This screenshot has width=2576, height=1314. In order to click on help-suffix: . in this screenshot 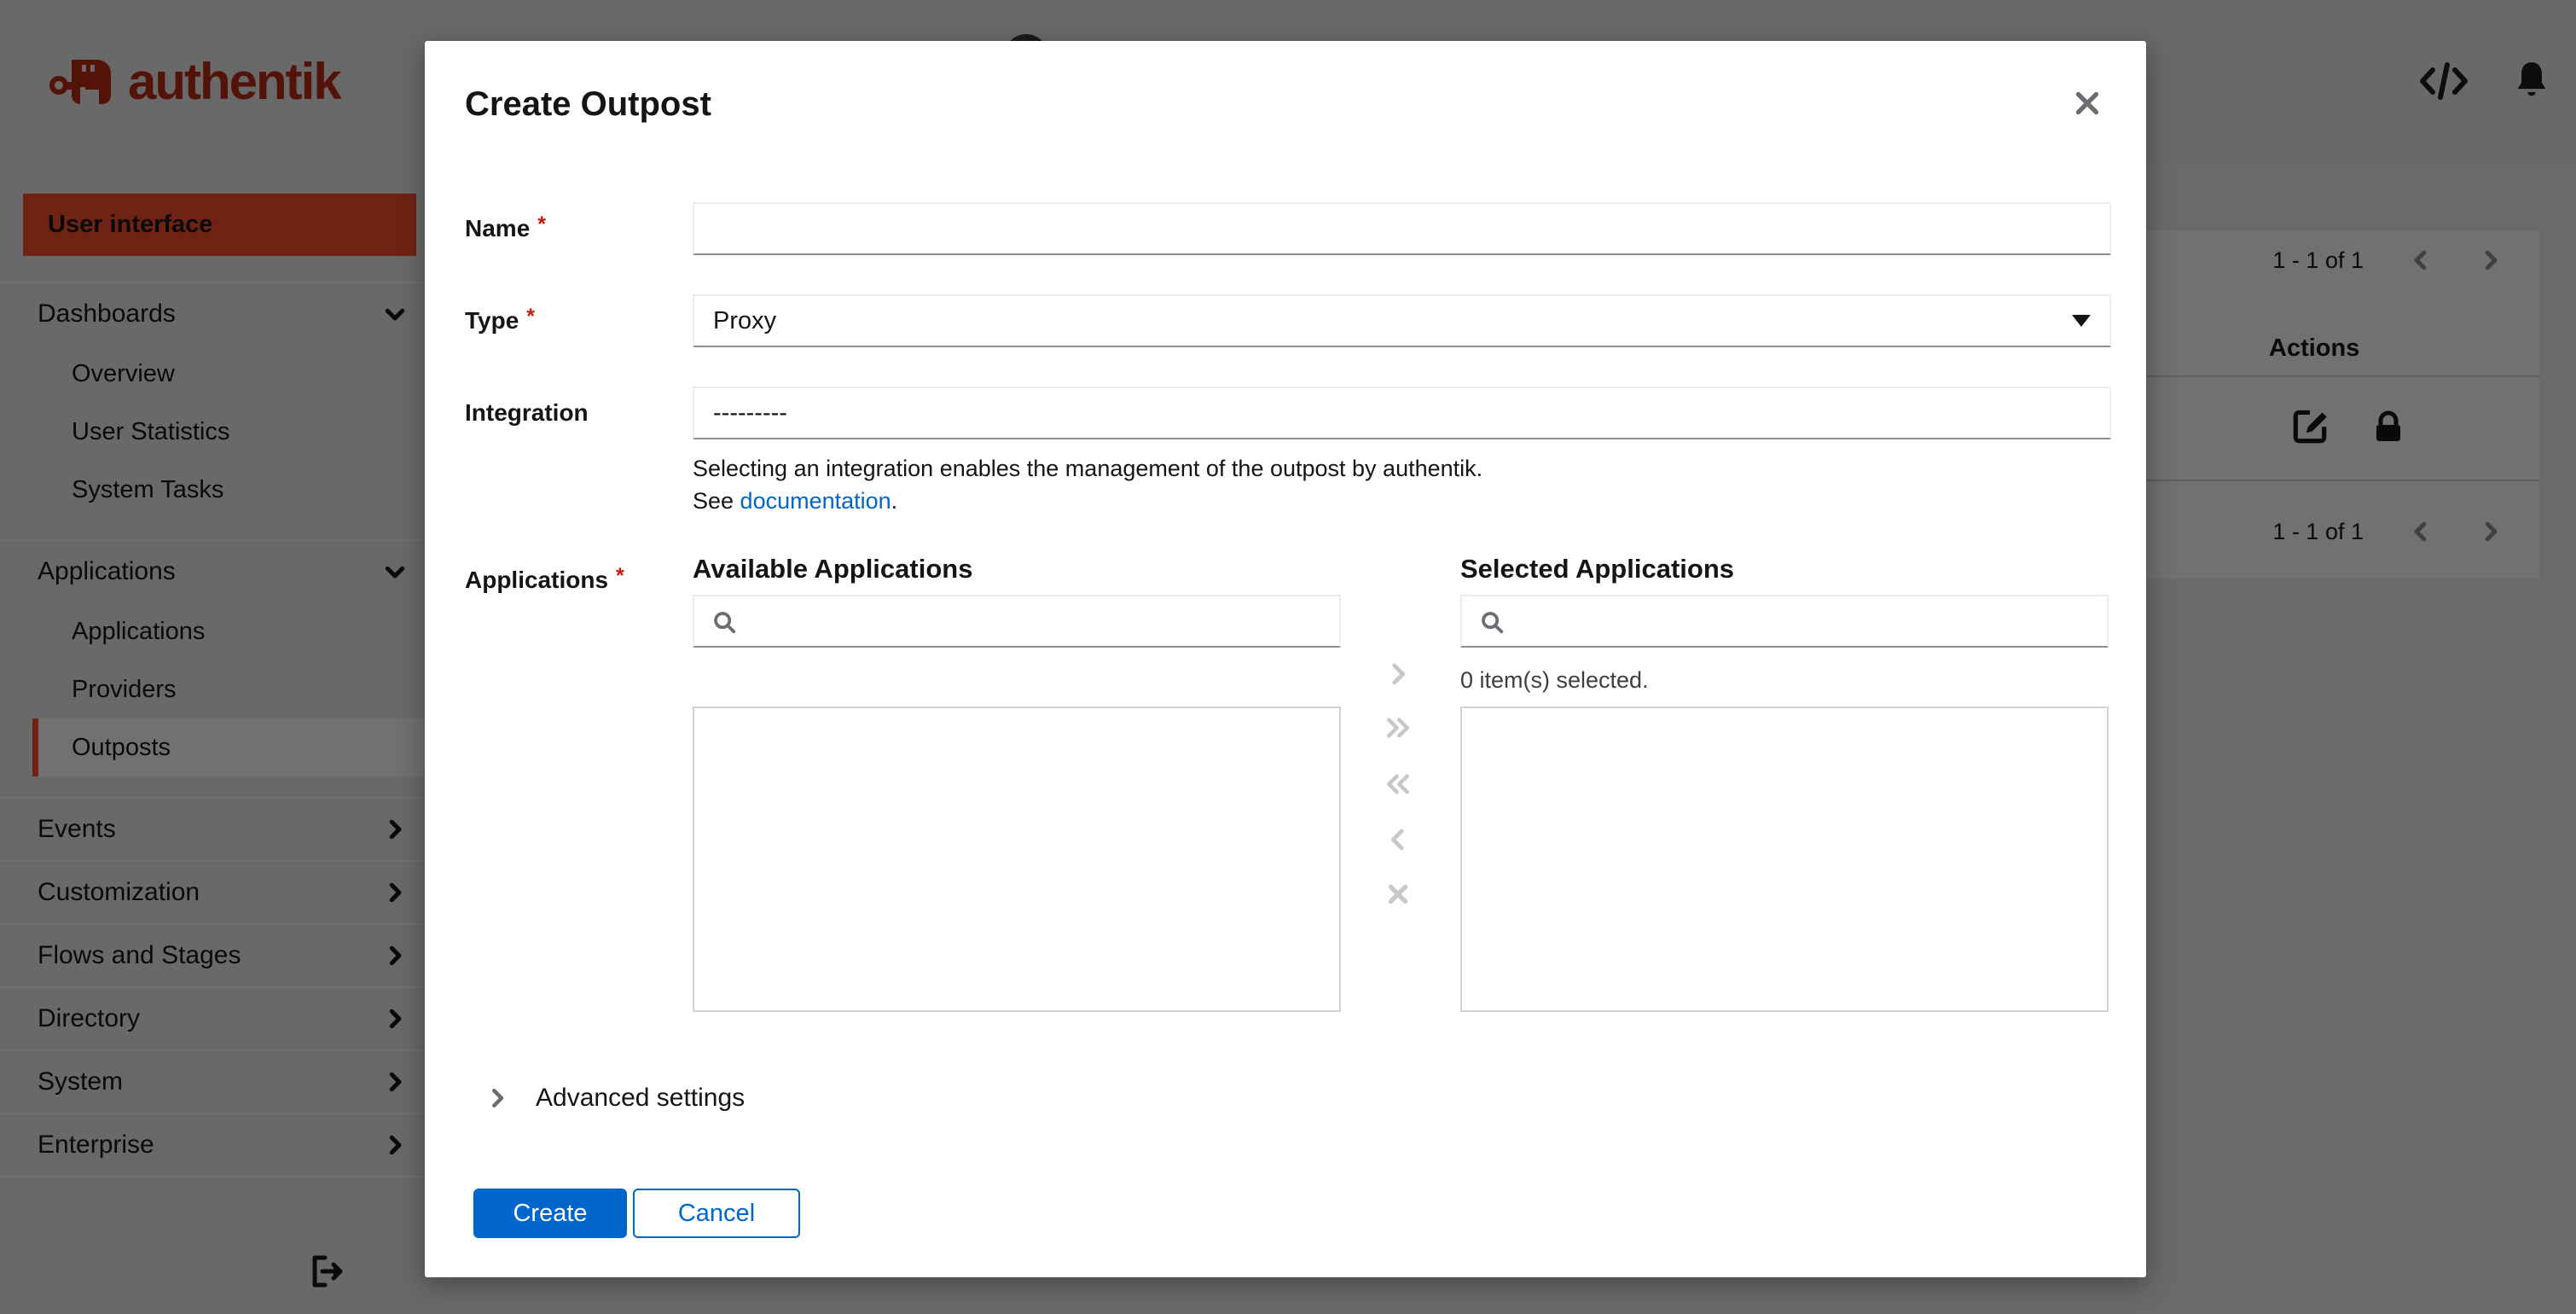, I will do `click(894, 501)`.